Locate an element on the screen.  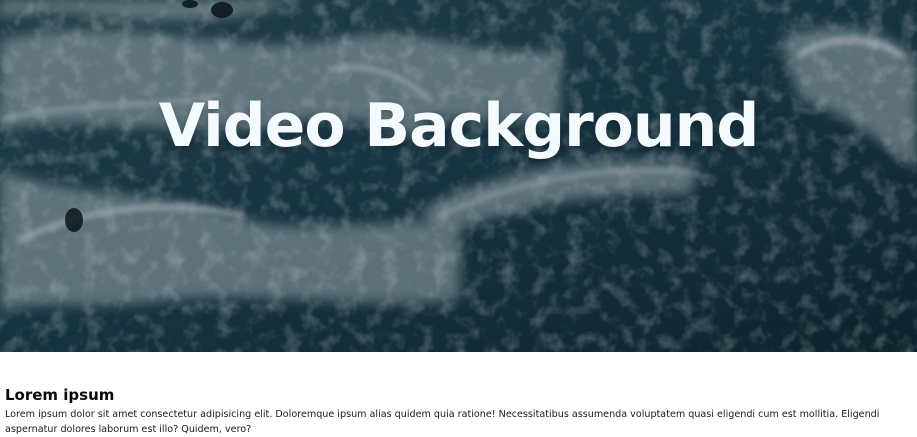
hero-title: Video Background is located at coordinates (459, 126).